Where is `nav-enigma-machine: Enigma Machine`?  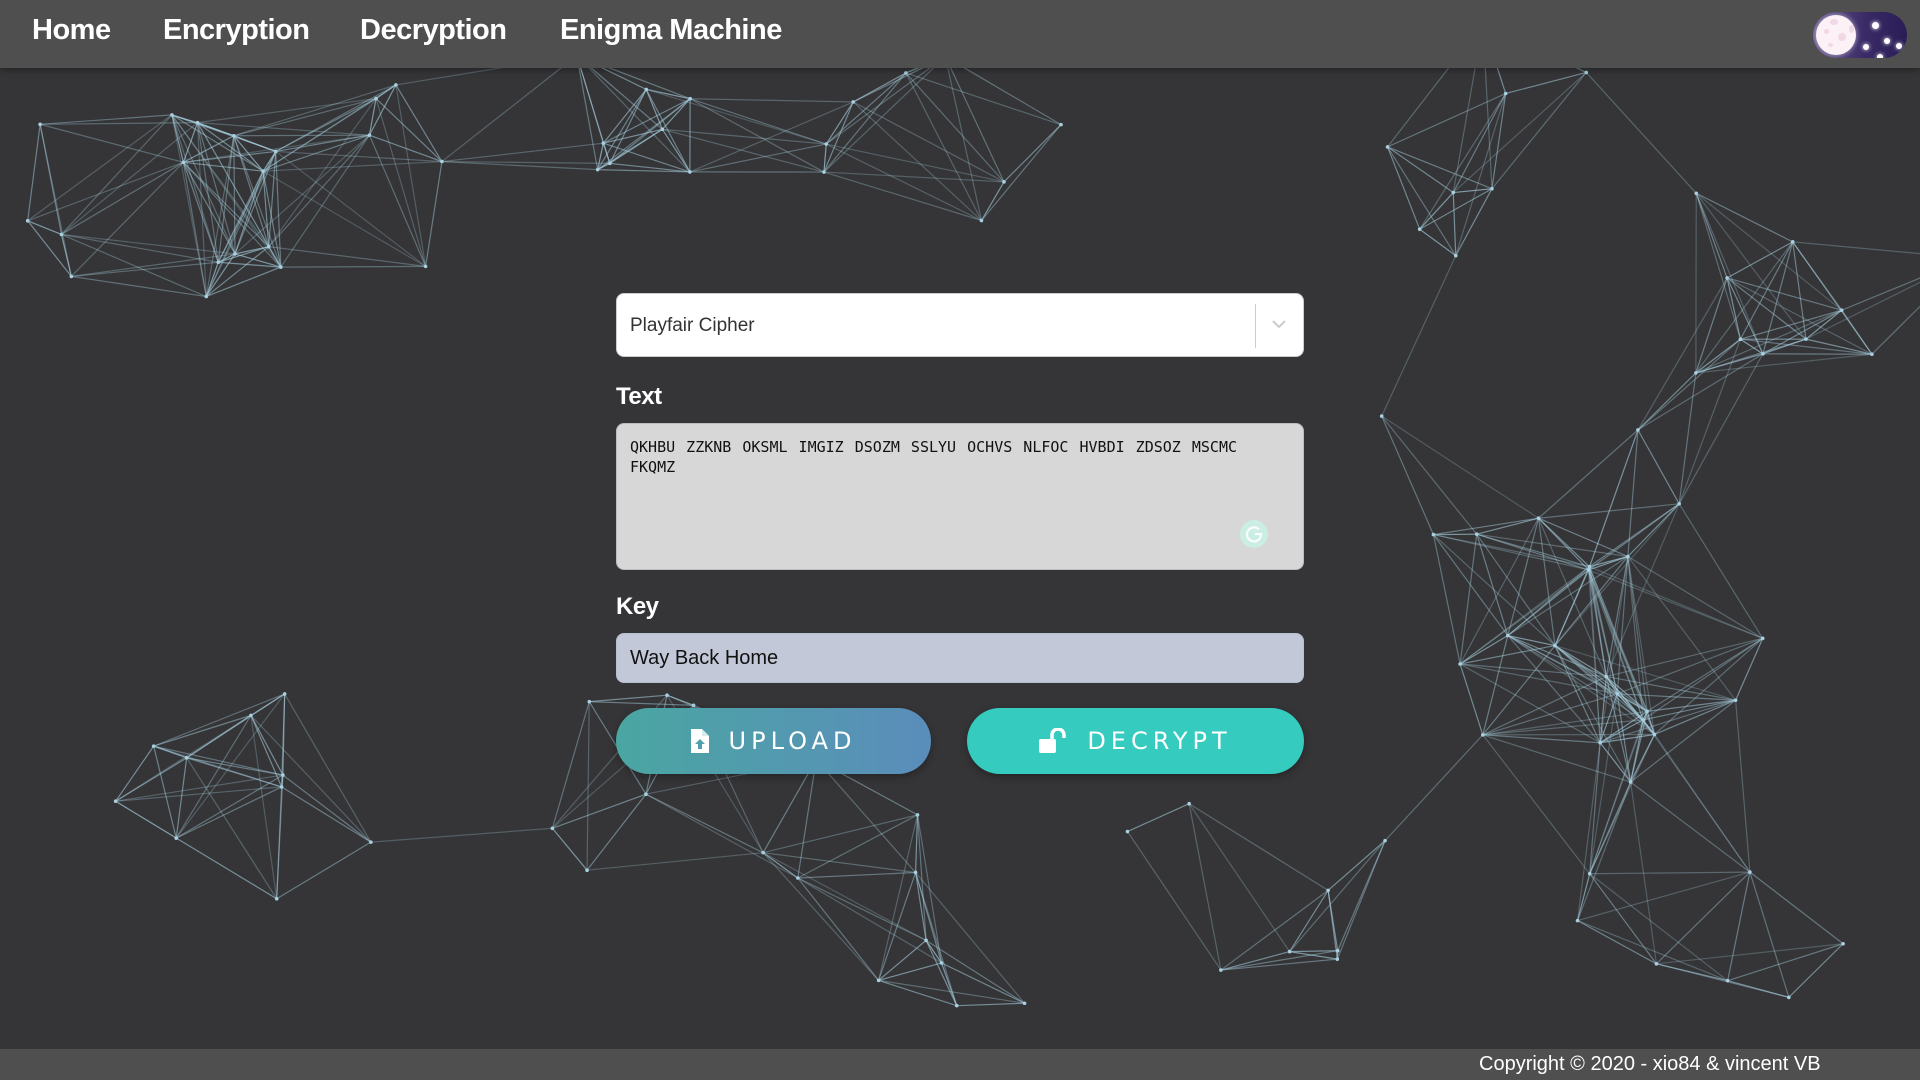
nav-enigma-machine: Enigma Machine is located at coordinates (671, 30).